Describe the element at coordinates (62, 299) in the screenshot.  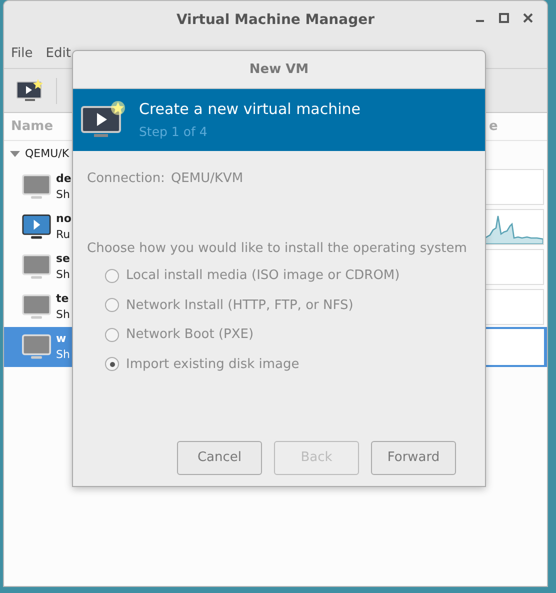
I see `vm-name: te` at that location.